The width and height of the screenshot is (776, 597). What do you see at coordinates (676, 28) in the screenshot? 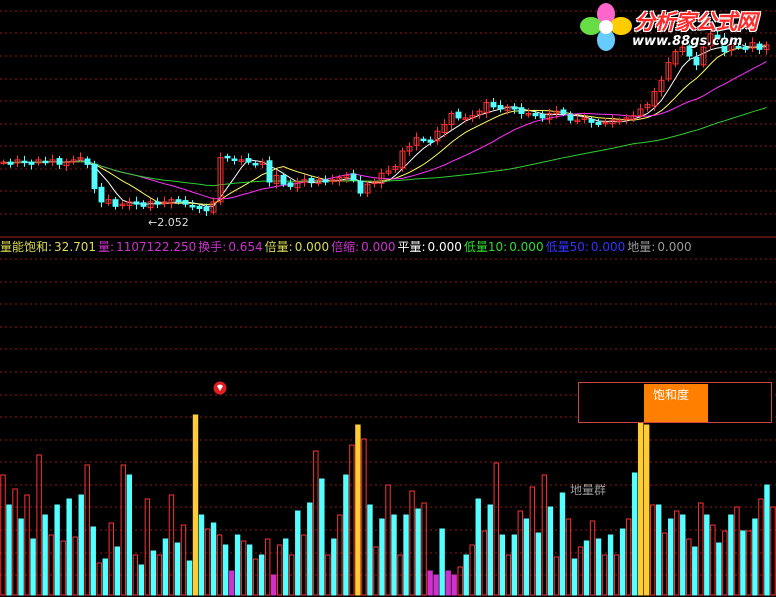
I see `site-logo: 分析家公式网 www.88gs.com` at bounding box center [676, 28].